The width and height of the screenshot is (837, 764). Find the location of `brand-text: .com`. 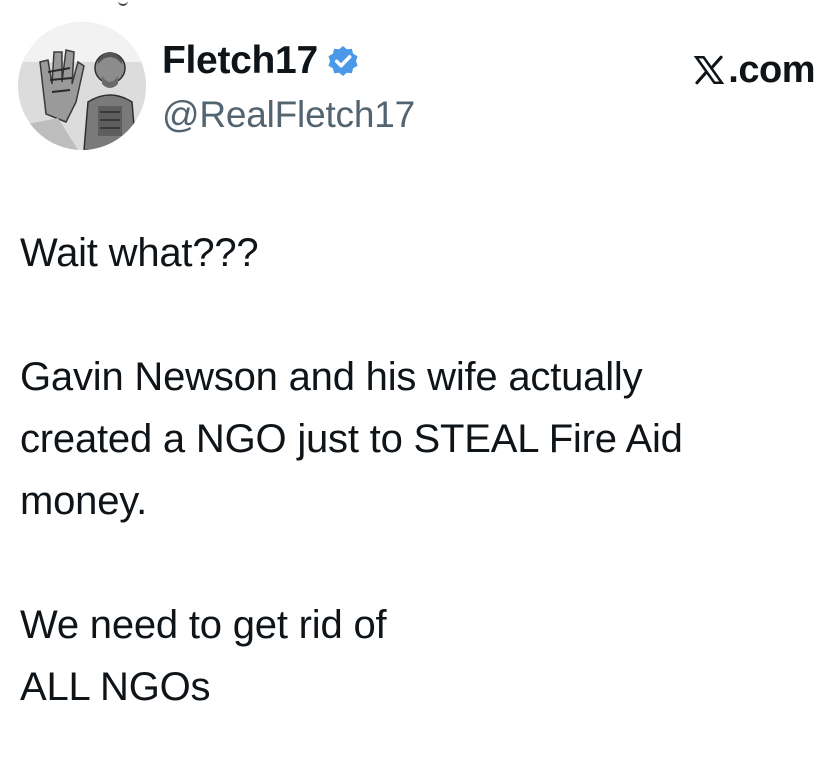

brand-text: .com is located at coordinates (771, 69).